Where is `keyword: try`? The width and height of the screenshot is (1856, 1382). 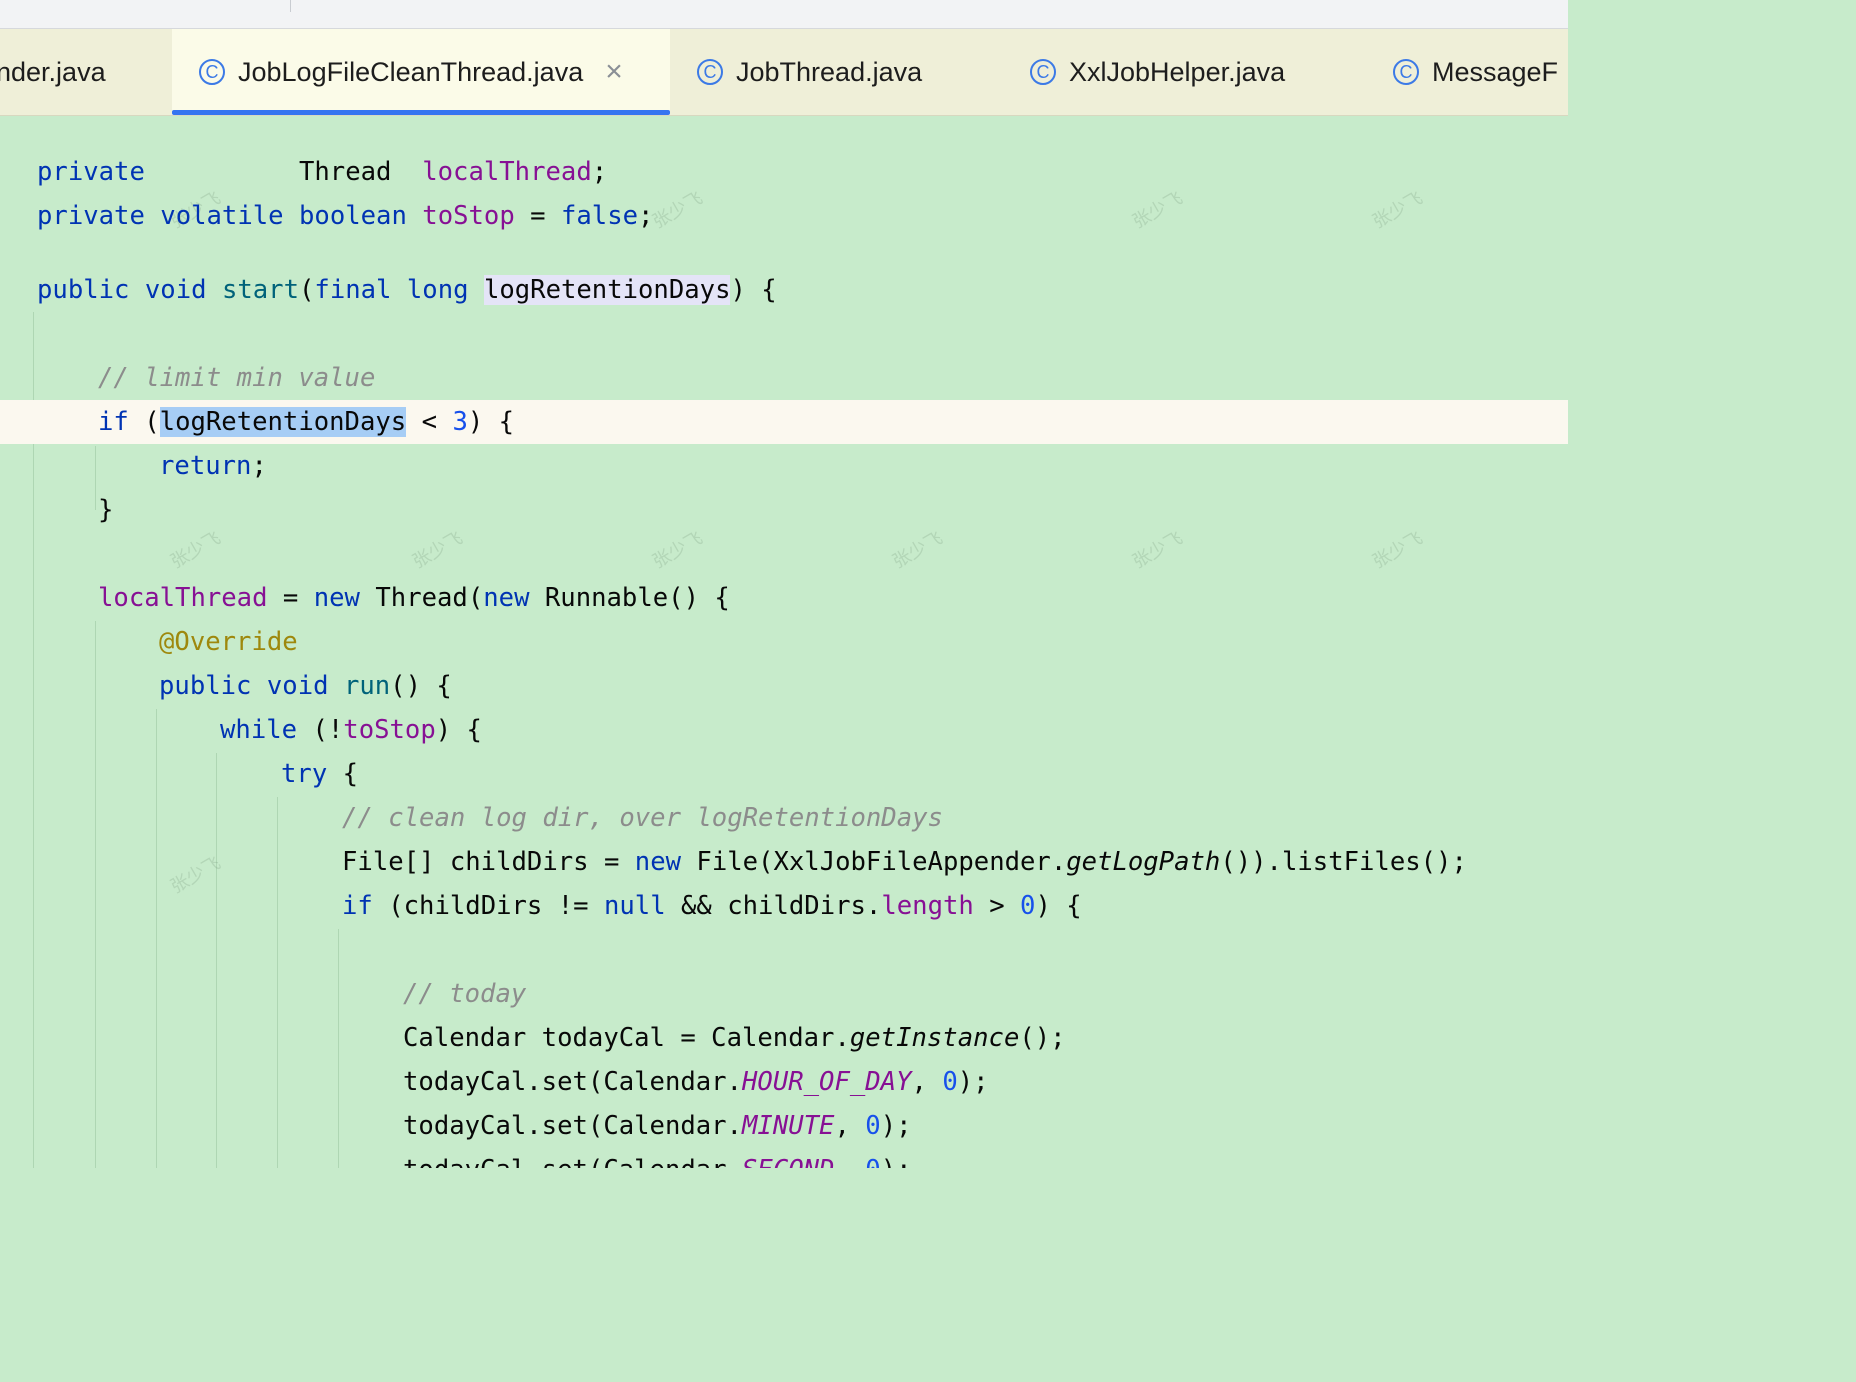
keyword: try is located at coordinates (304, 774).